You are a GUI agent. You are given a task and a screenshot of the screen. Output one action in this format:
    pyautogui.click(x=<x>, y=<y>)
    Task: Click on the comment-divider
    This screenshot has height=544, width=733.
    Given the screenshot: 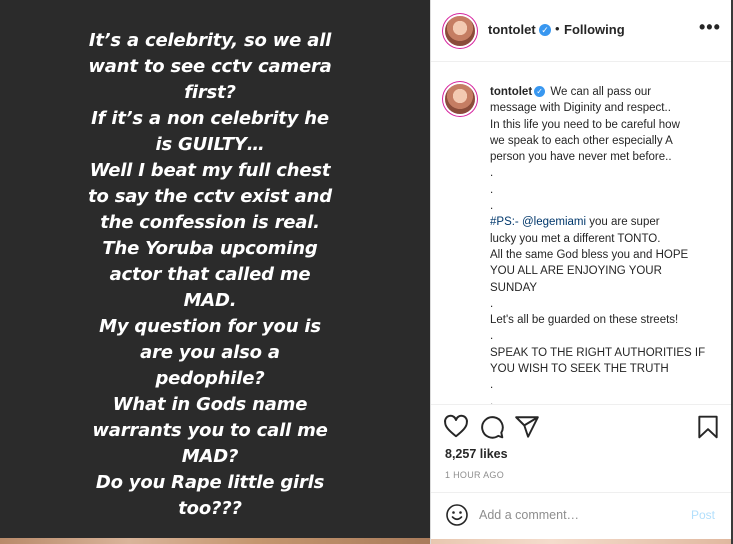 What is the action you would take?
    pyautogui.click(x=581, y=492)
    